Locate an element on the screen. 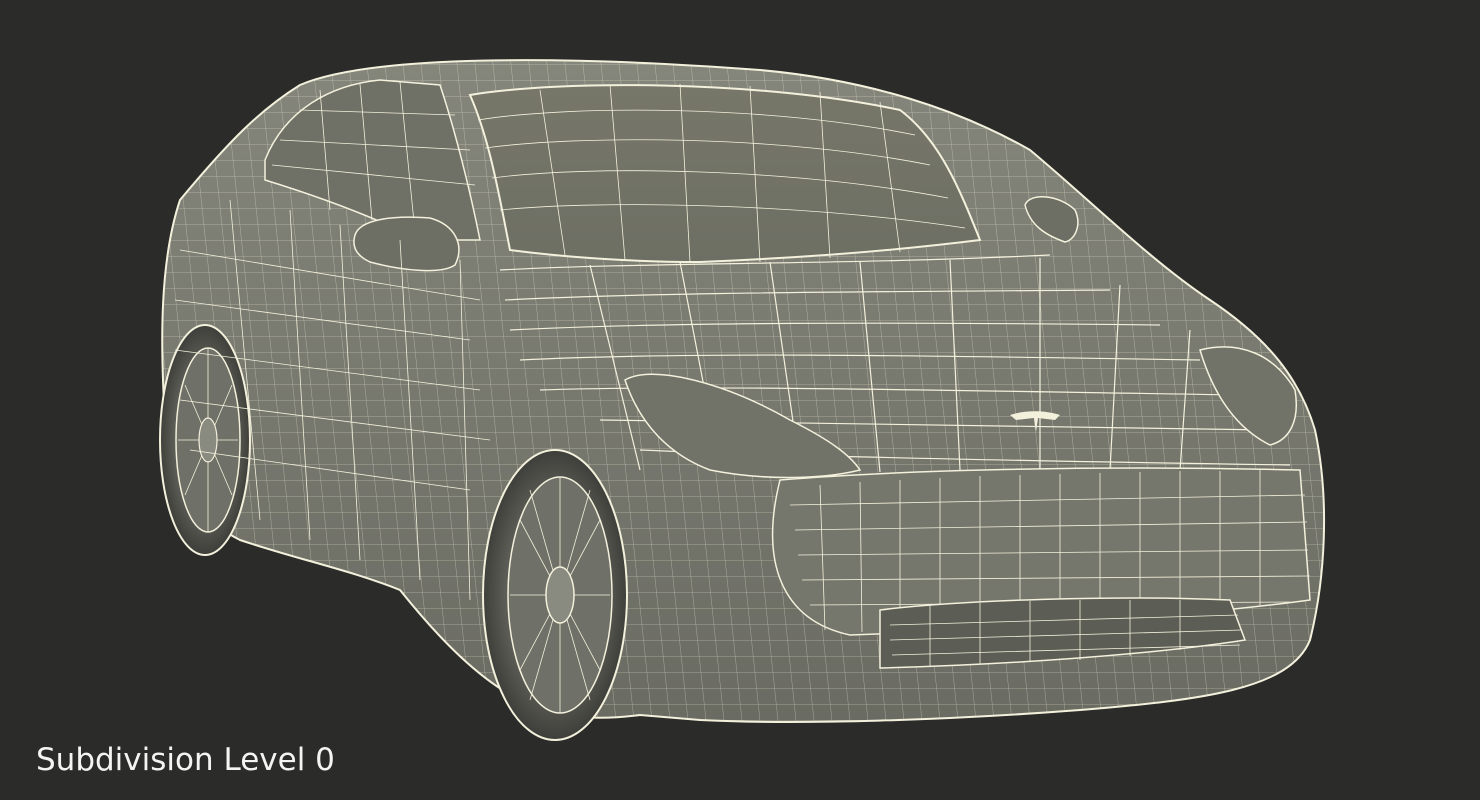 Image resolution: width=1480 pixels, height=800 pixels. side-mirror-left is located at coordinates (406, 244).